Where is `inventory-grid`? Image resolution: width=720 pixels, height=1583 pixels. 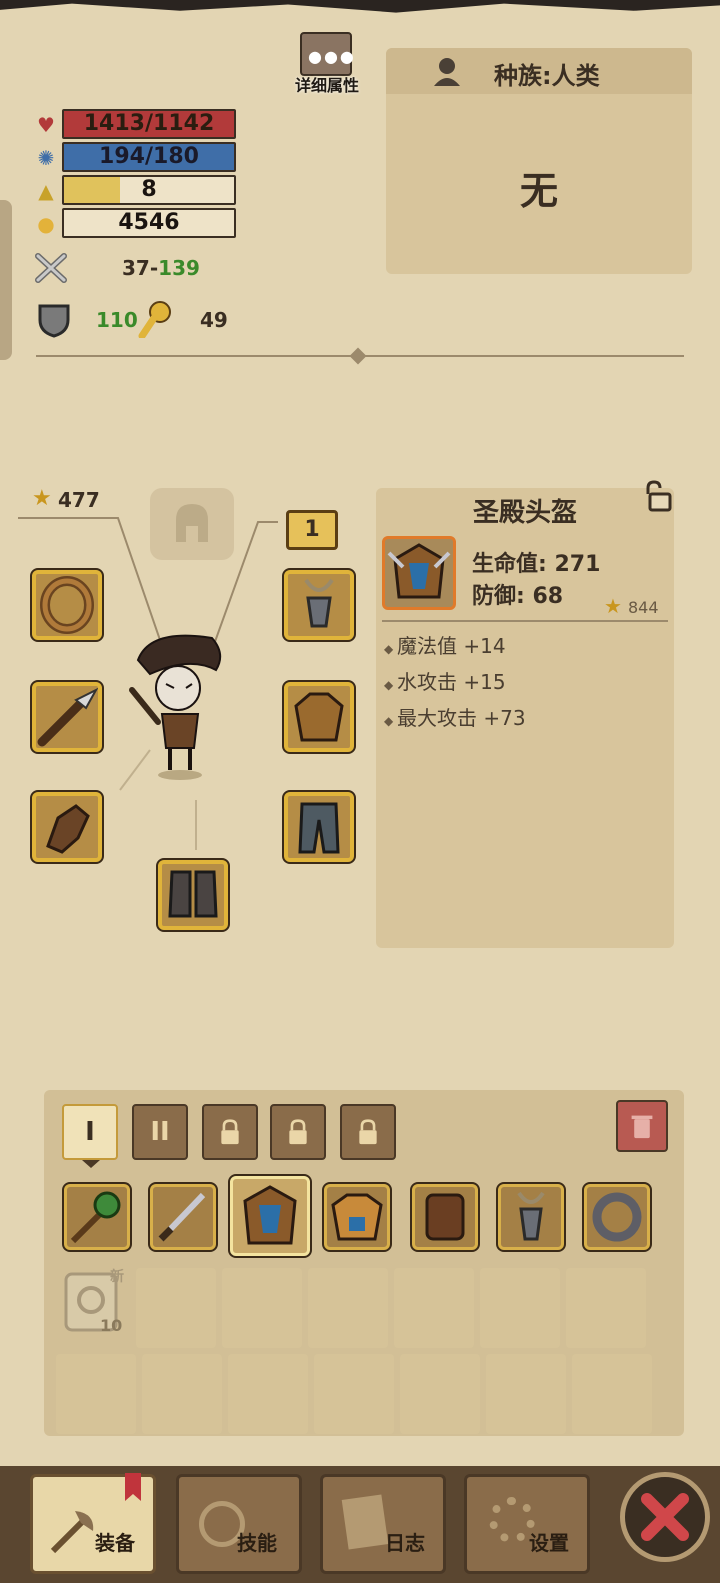 inventory-grid is located at coordinates (366, 1349).